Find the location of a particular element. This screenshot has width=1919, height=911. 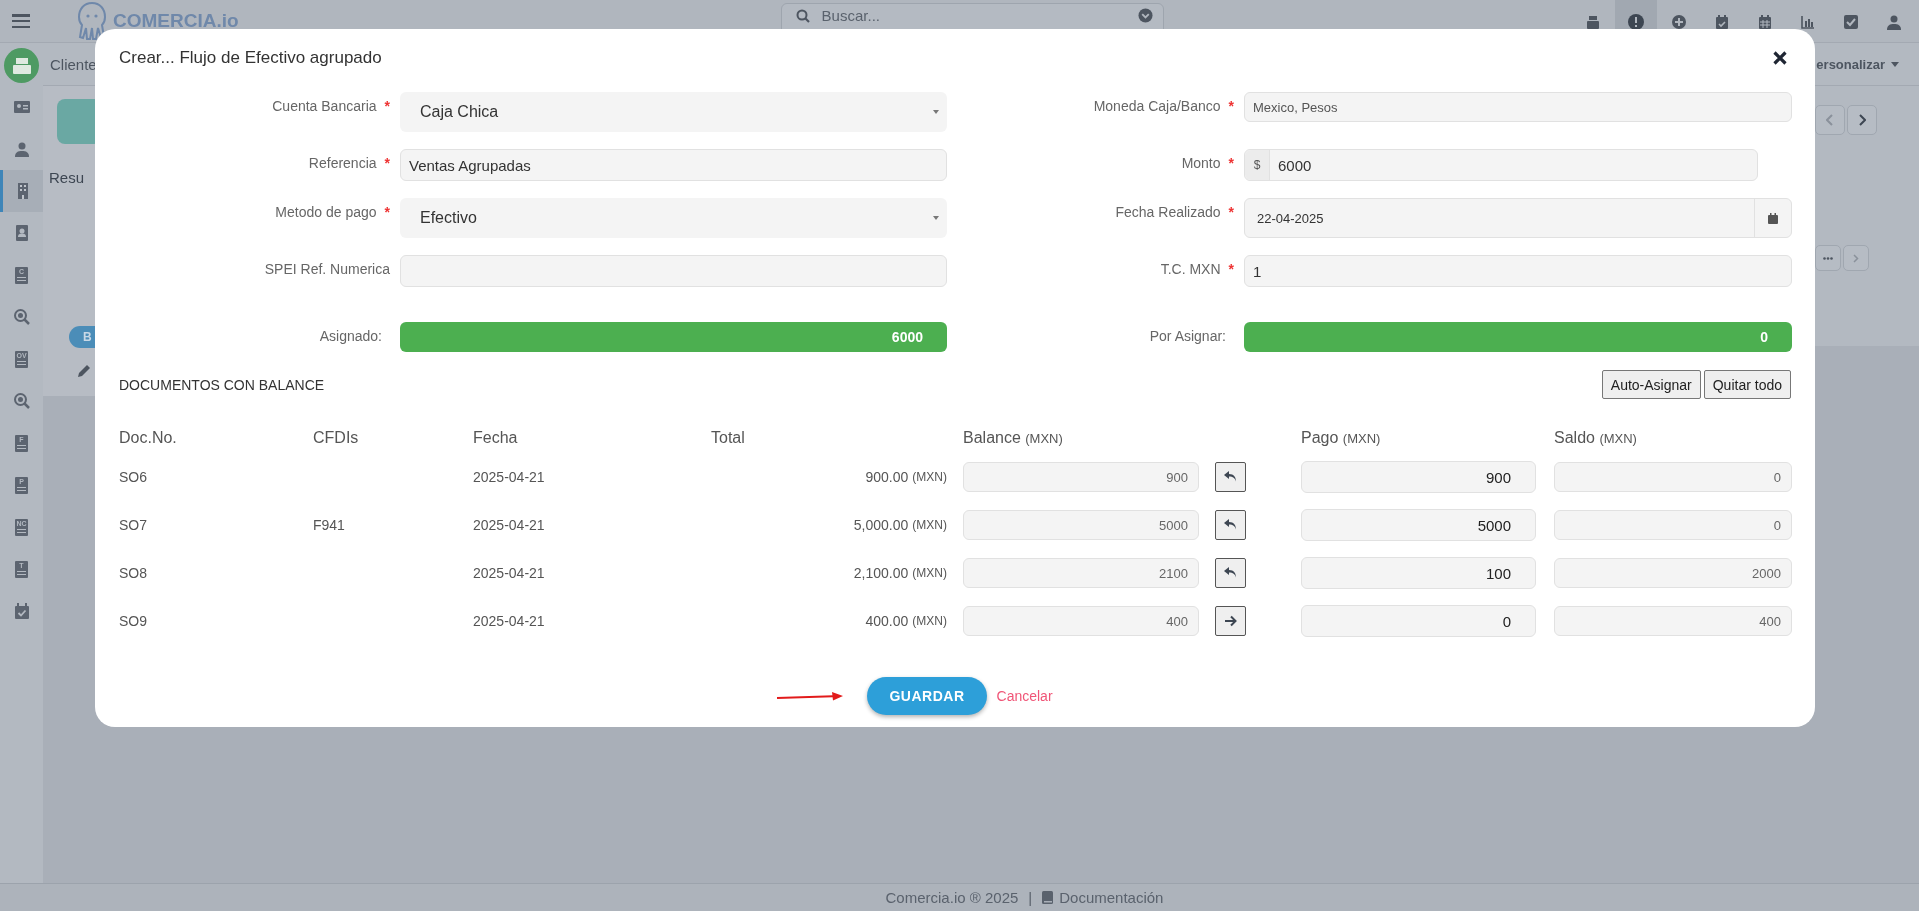

column-header: Balance (MXN) is located at coordinates (1013, 438).